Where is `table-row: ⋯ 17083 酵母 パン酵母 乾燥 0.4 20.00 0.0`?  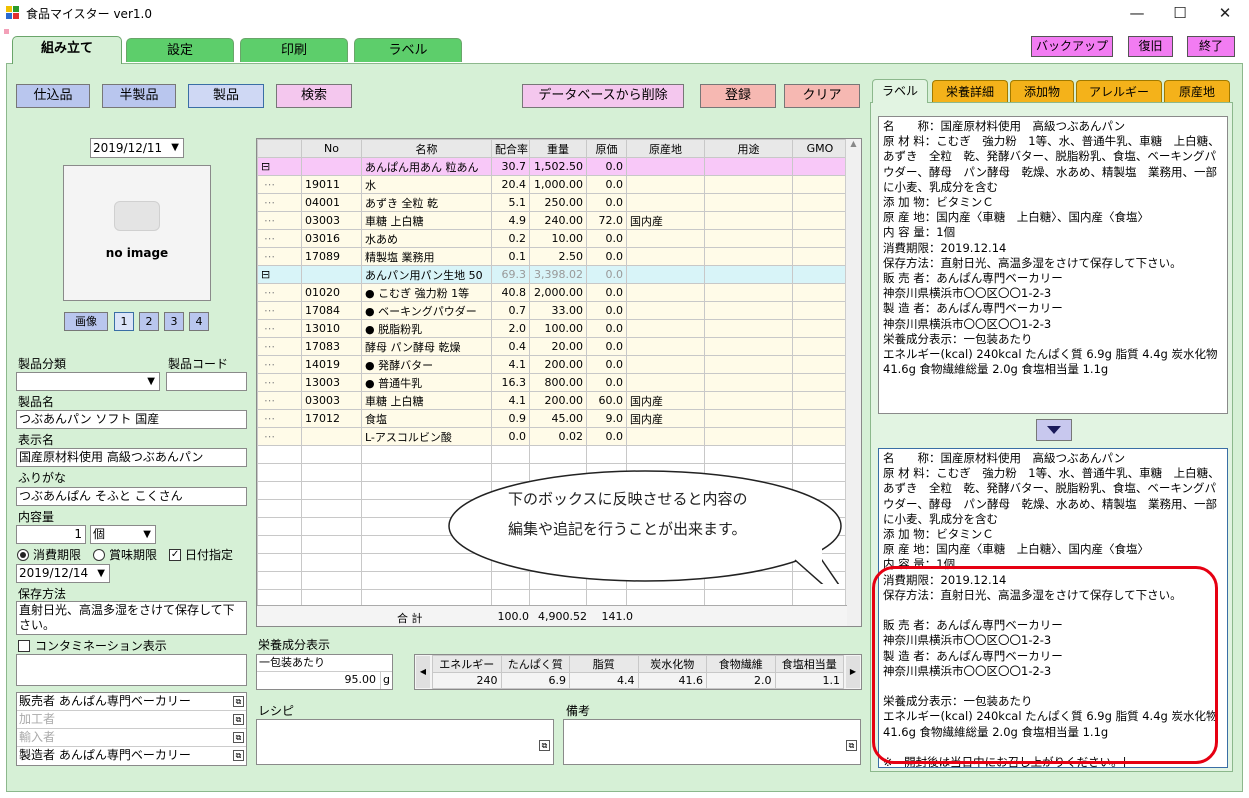
table-row: ⋯ 17083 酵母 パン酵母 乾燥 0.4 20.00 0.0 is located at coordinates (552, 346).